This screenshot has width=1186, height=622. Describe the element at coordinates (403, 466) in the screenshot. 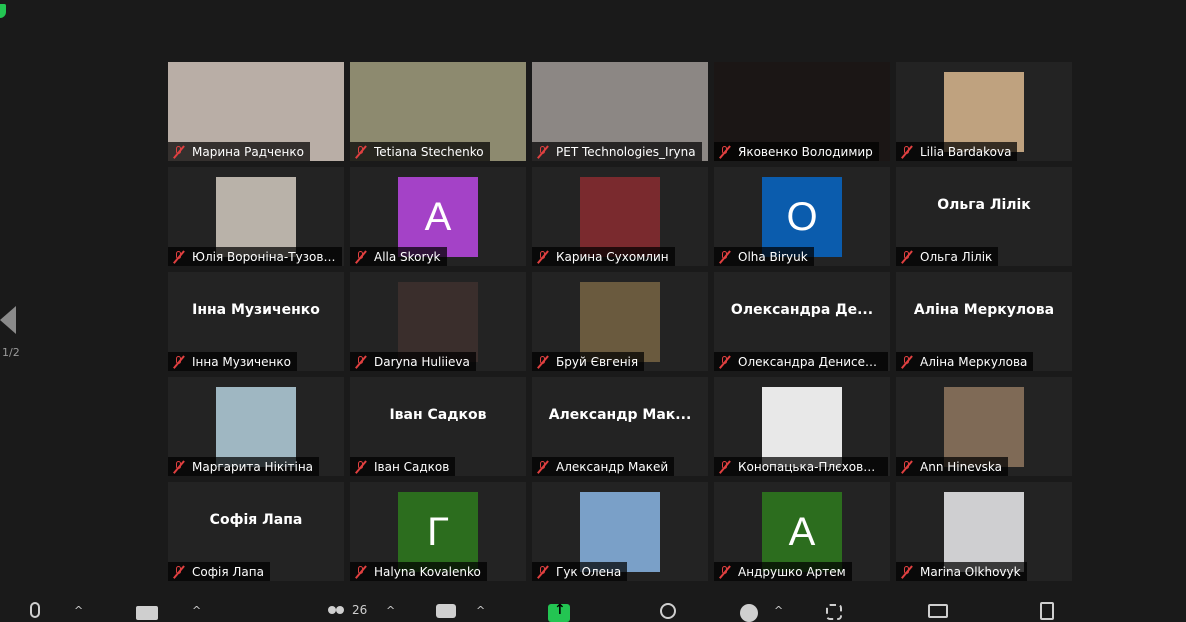

I see `participant-name-label: Іван Садков` at that location.